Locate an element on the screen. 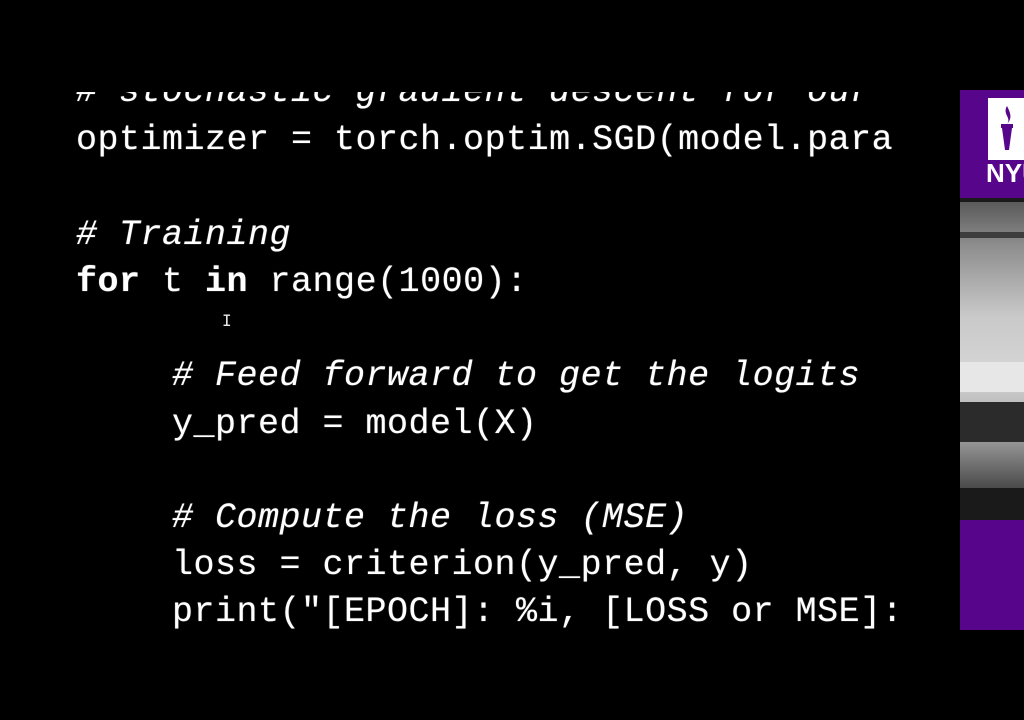  presenter-video-overlay: NYU is located at coordinates (992, 360).